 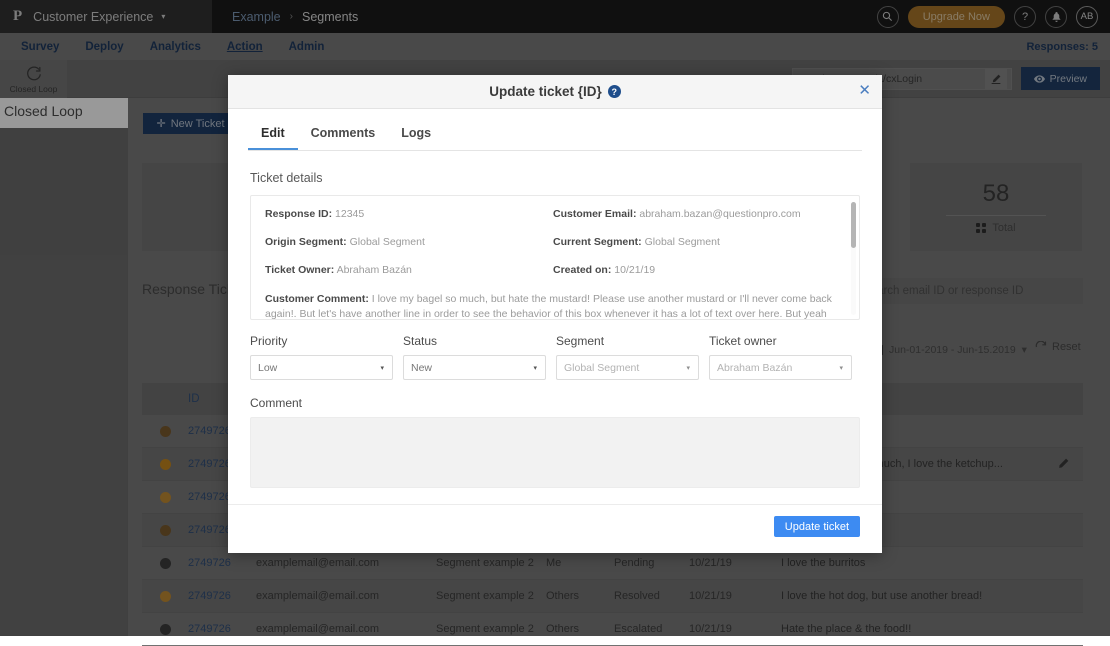 I want to click on current-segment-row: Current Segment: Global Segment, so click(x=697, y=242).